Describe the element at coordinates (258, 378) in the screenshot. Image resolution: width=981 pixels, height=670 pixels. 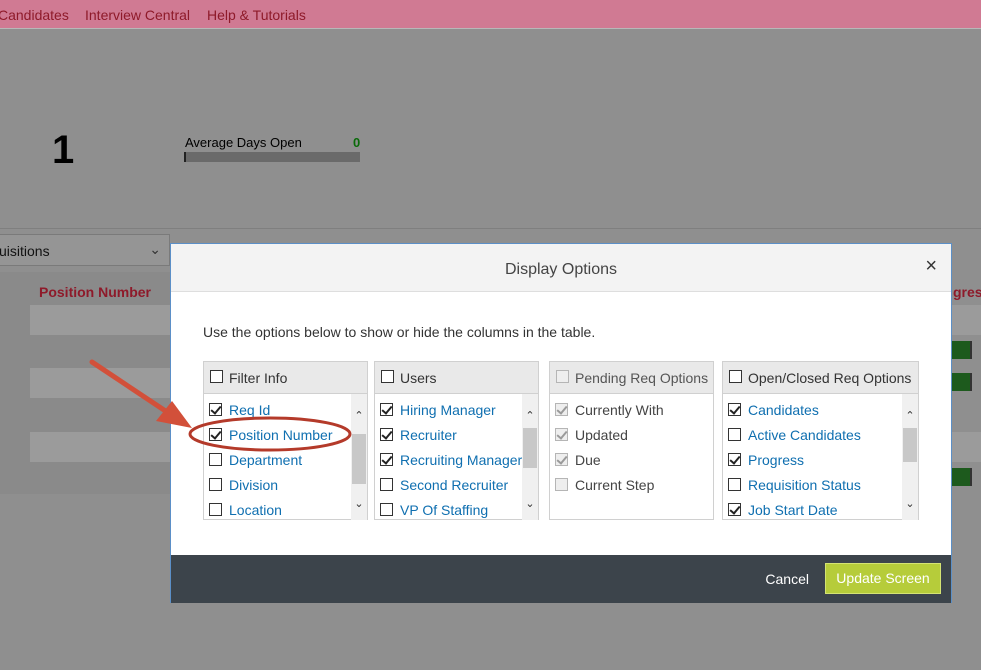
I see `panel-title: Filter Info` at that location.